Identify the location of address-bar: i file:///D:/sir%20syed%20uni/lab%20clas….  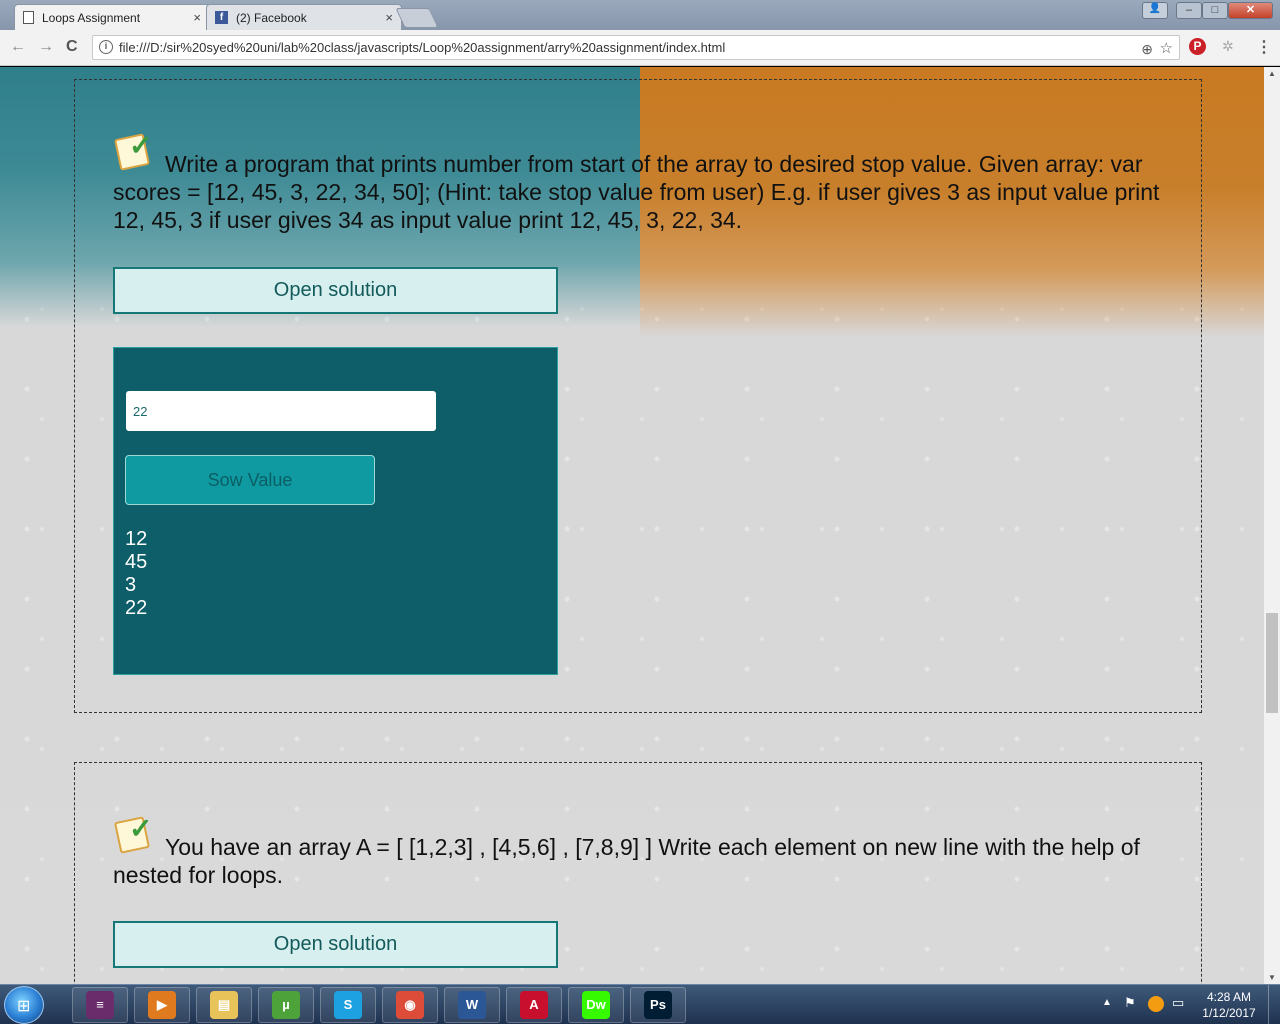
(636, 47).